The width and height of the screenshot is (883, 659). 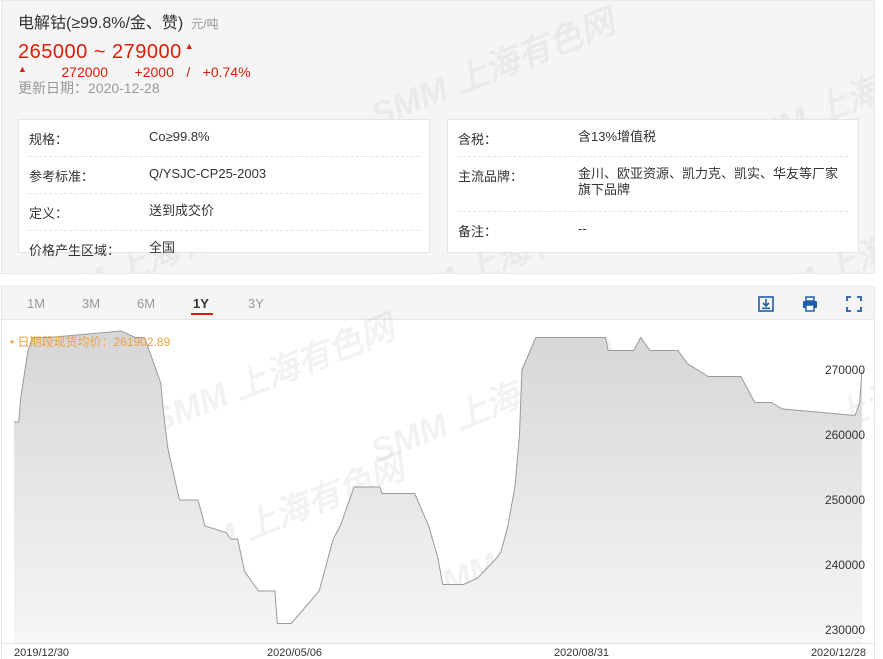 I want to click on update-date: 更新日期：2020-12-28, so click(x=89, y=88).